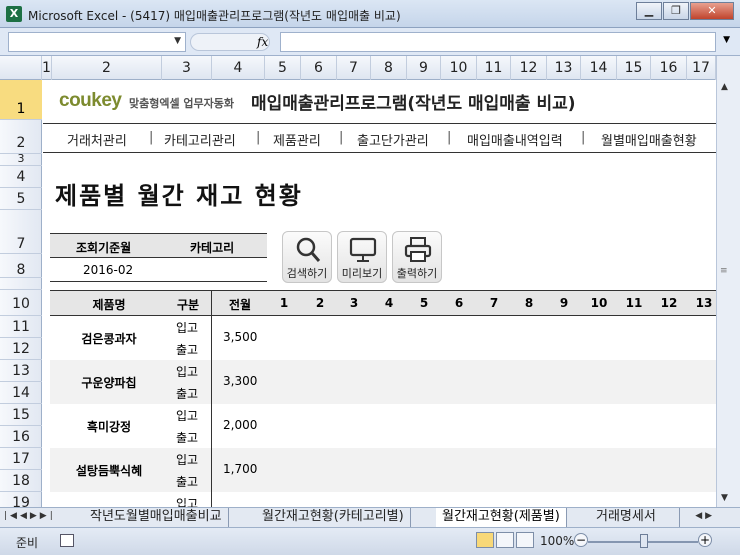  Describe the element at coordinates (47, 68) in the screenshot. I see `column-header: 1` at that location.